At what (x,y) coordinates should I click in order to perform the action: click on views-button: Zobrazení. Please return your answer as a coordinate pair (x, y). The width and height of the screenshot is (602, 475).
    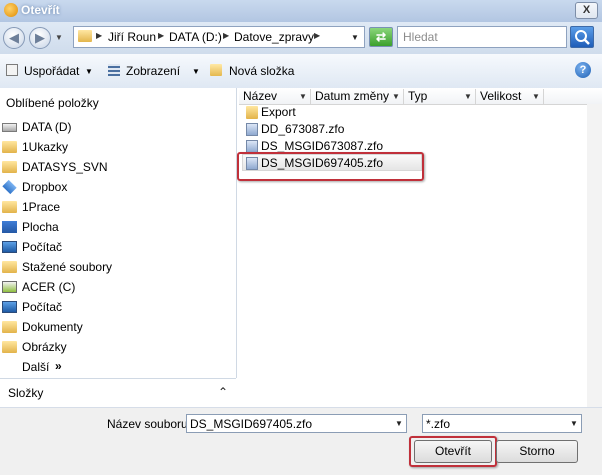
    Looking at the image, I should click on (153, 71).